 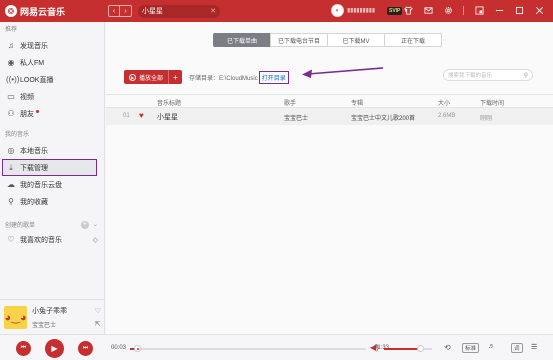 I want to click on search-input: 小星星, so click(x=176, y=11).